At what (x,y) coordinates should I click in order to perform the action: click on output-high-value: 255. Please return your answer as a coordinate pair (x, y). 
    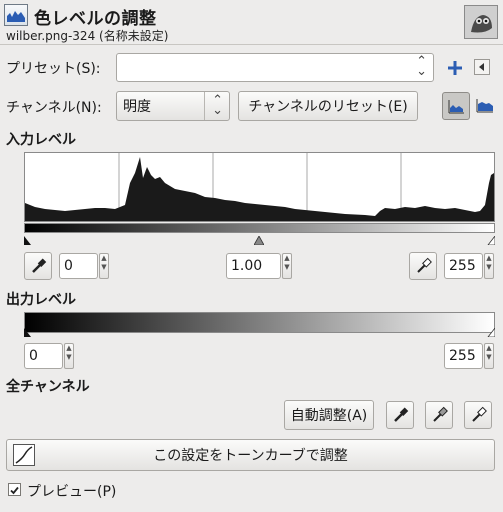
    Looking at the image, I should click on (462, 356).